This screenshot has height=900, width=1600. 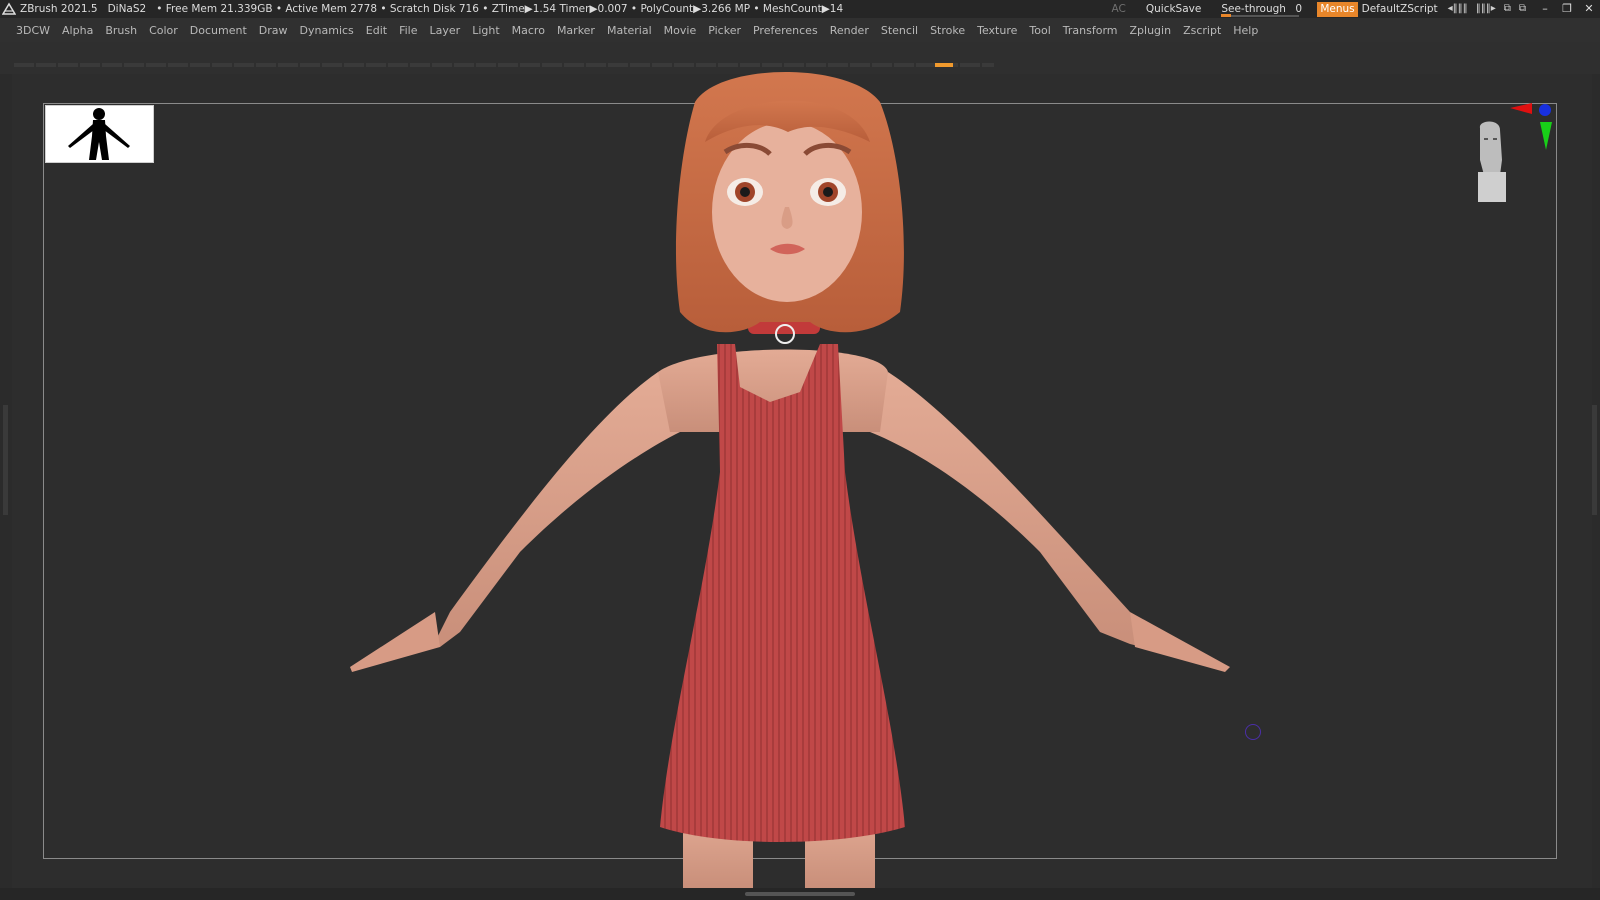 What do you see at coordinates (724, 30) in the screenshot?
I see `menu-picker: Picker` at bounding box center [724, 30].